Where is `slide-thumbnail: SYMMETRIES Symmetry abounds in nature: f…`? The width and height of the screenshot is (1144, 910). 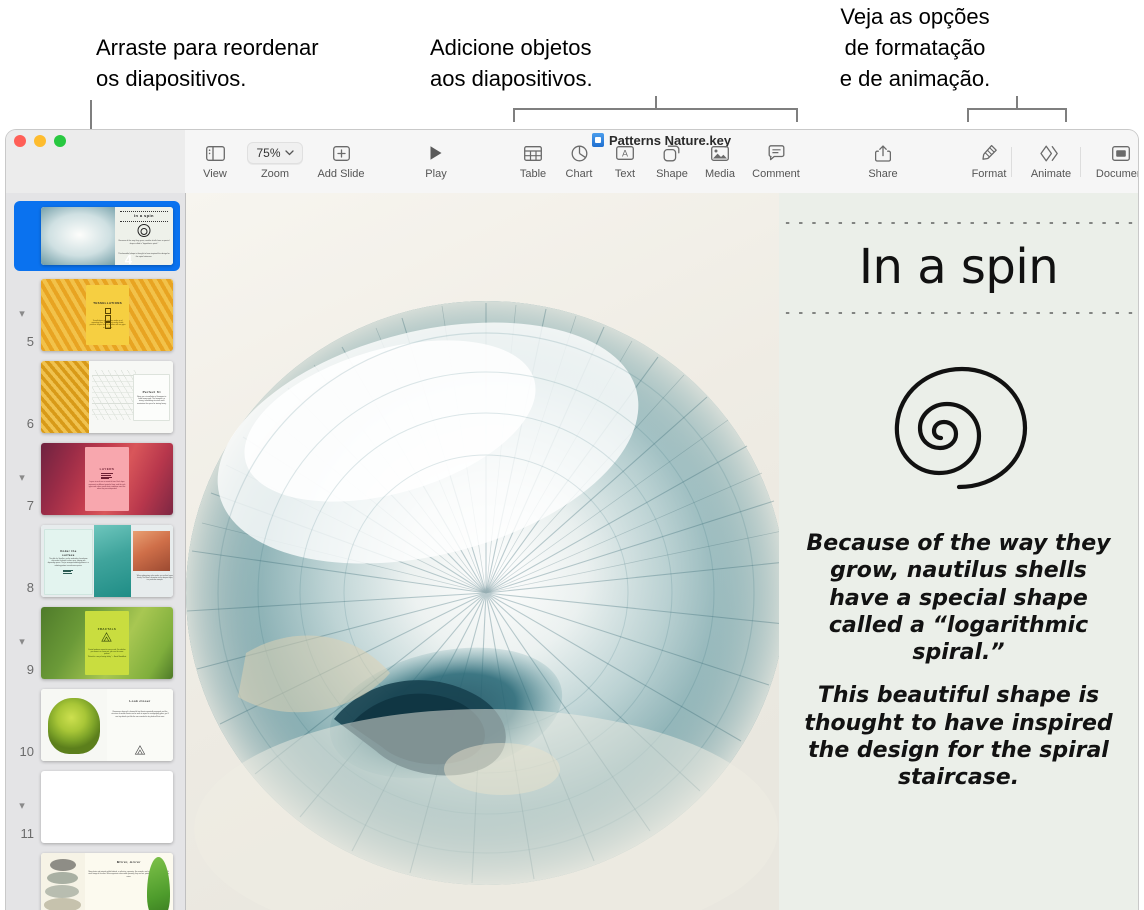 slide-thumbnail: SYMMETRIES Symmetry abounds in nature: f… is located at coordinates (107, 807).